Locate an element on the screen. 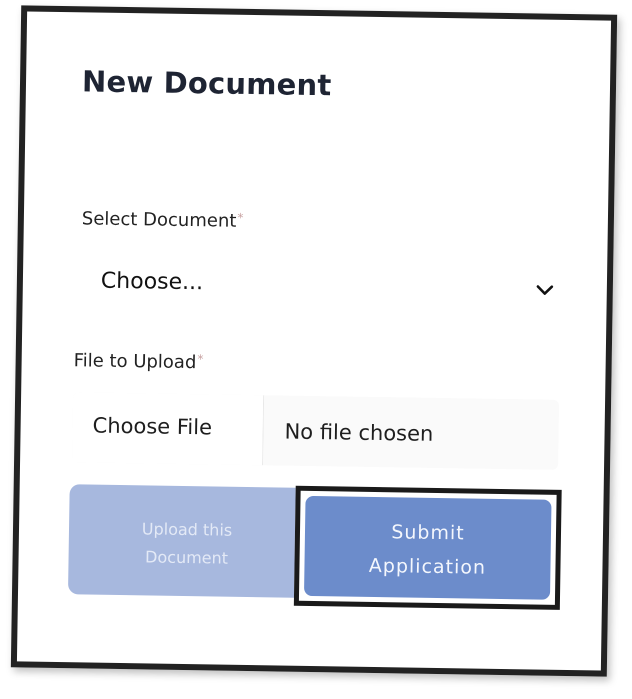 The height and width of the screenshot is (699, 632). file-input: Choose File No file chosen is located at coordinates (316, 431).